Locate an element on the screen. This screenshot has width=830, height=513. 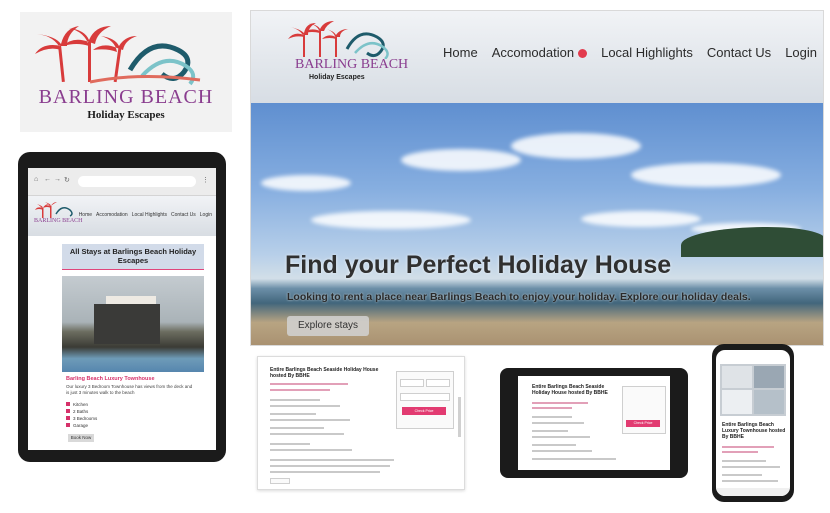
browser-chrome: ⌂ ← → ↻ ⋮ is located at coordinates (122, 182).